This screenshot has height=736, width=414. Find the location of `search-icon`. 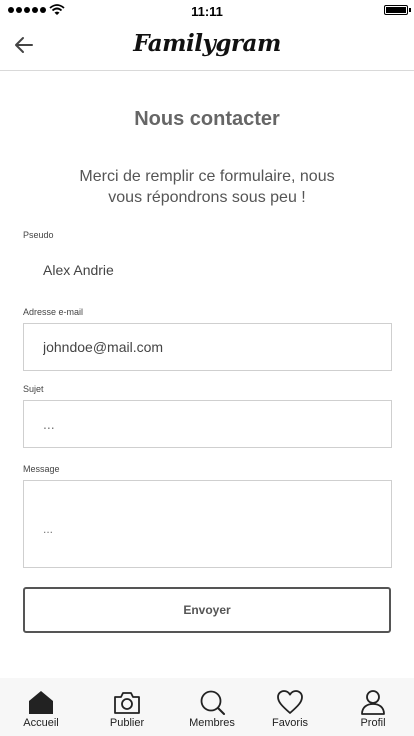

search-icon is located at coordinates (212, 702).